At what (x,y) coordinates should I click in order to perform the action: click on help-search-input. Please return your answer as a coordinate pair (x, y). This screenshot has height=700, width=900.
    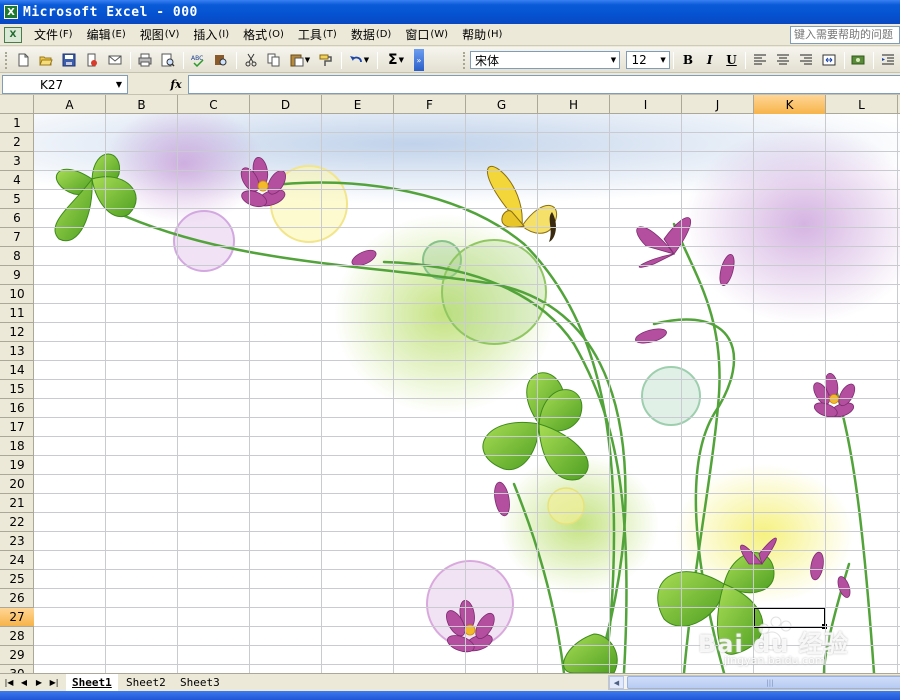
    Looking at the image, I should click on (845, 35).